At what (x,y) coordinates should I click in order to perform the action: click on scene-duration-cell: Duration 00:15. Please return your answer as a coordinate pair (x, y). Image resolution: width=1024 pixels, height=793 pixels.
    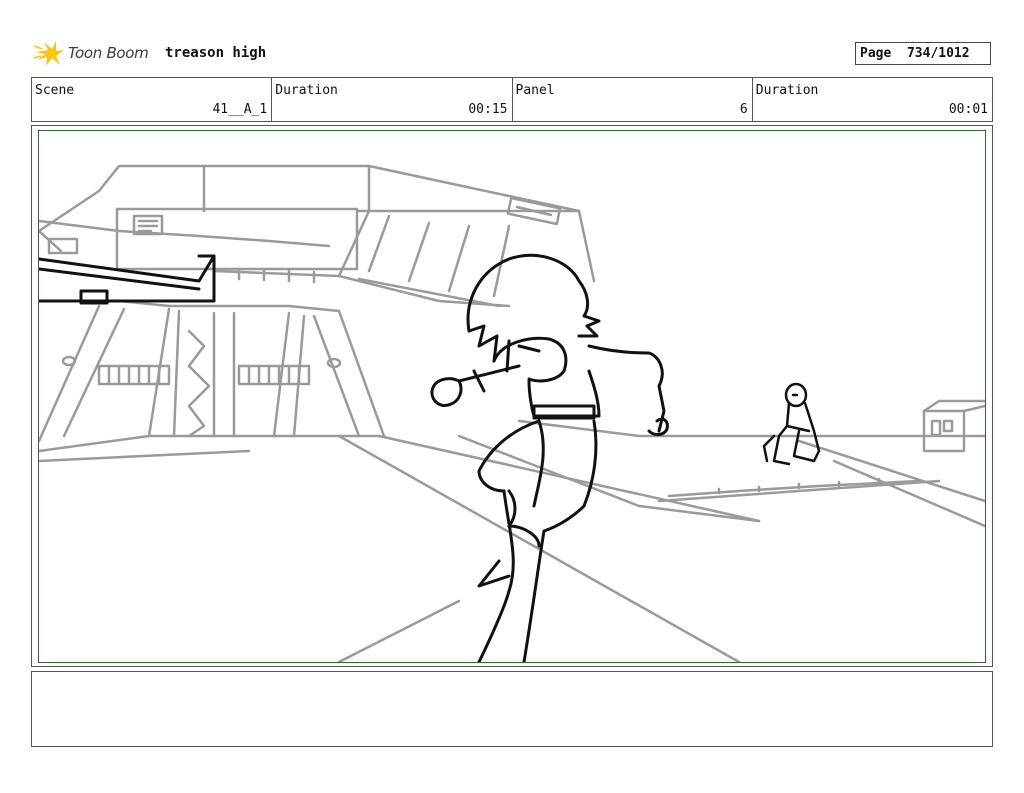
    Looking at the image, I should click on (392, 99).